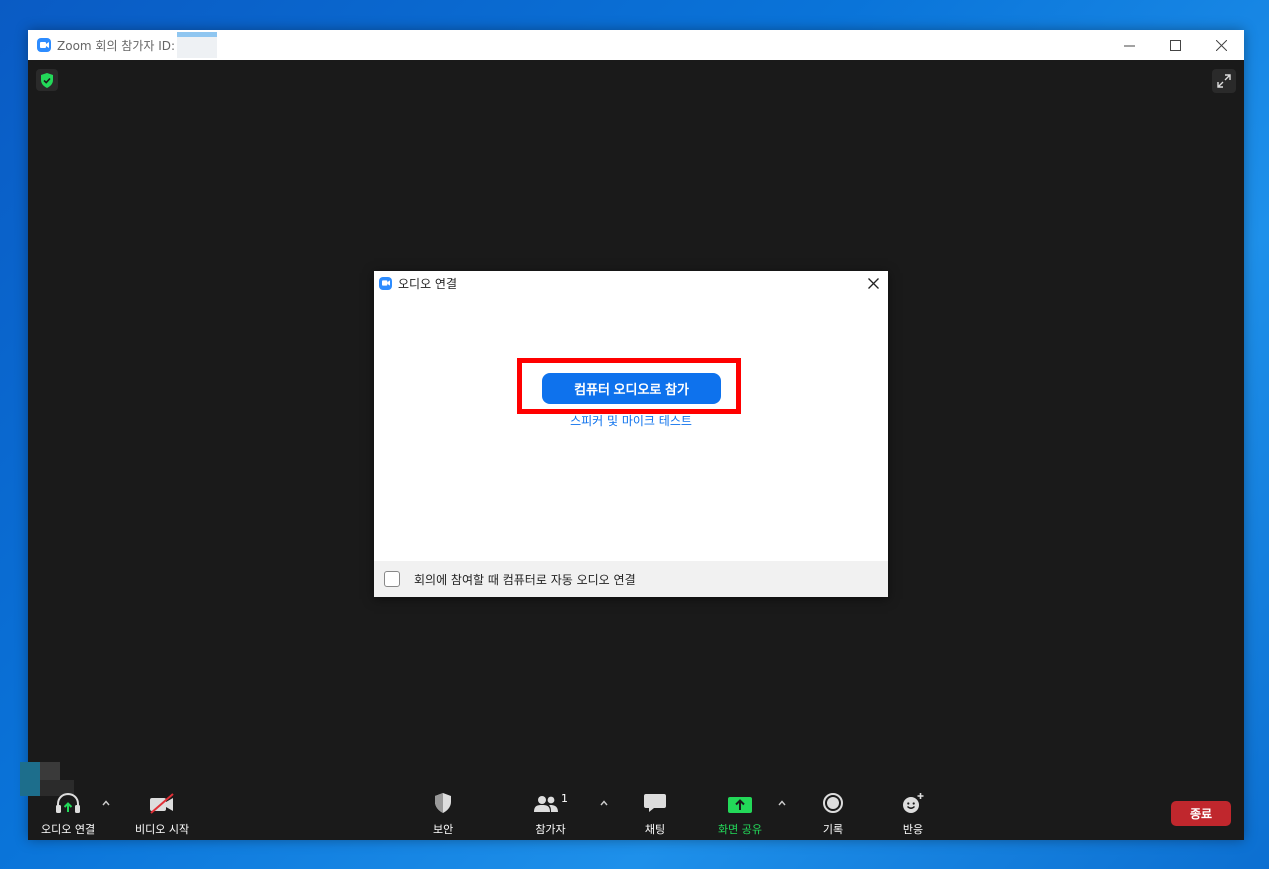  Describe the element at coordinates (525, 579) in the screenshot. I see `auto-join-audio-label: 회의에 참여할 때 컴퓨터로 자동 오디오 연결` at that location.